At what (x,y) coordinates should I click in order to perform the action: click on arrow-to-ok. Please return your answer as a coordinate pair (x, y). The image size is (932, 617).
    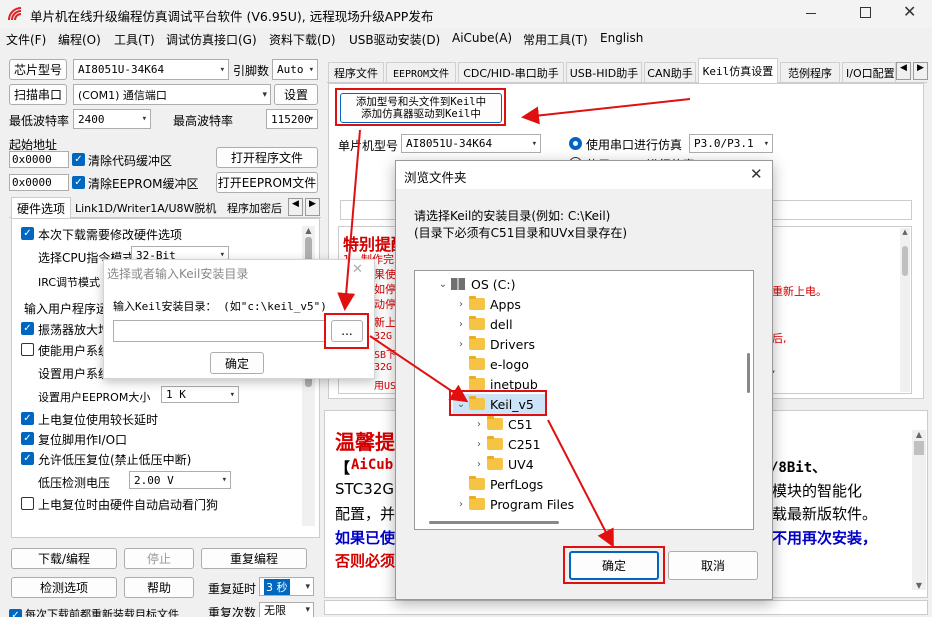
    Looking at the image, I should click on (580, 483).